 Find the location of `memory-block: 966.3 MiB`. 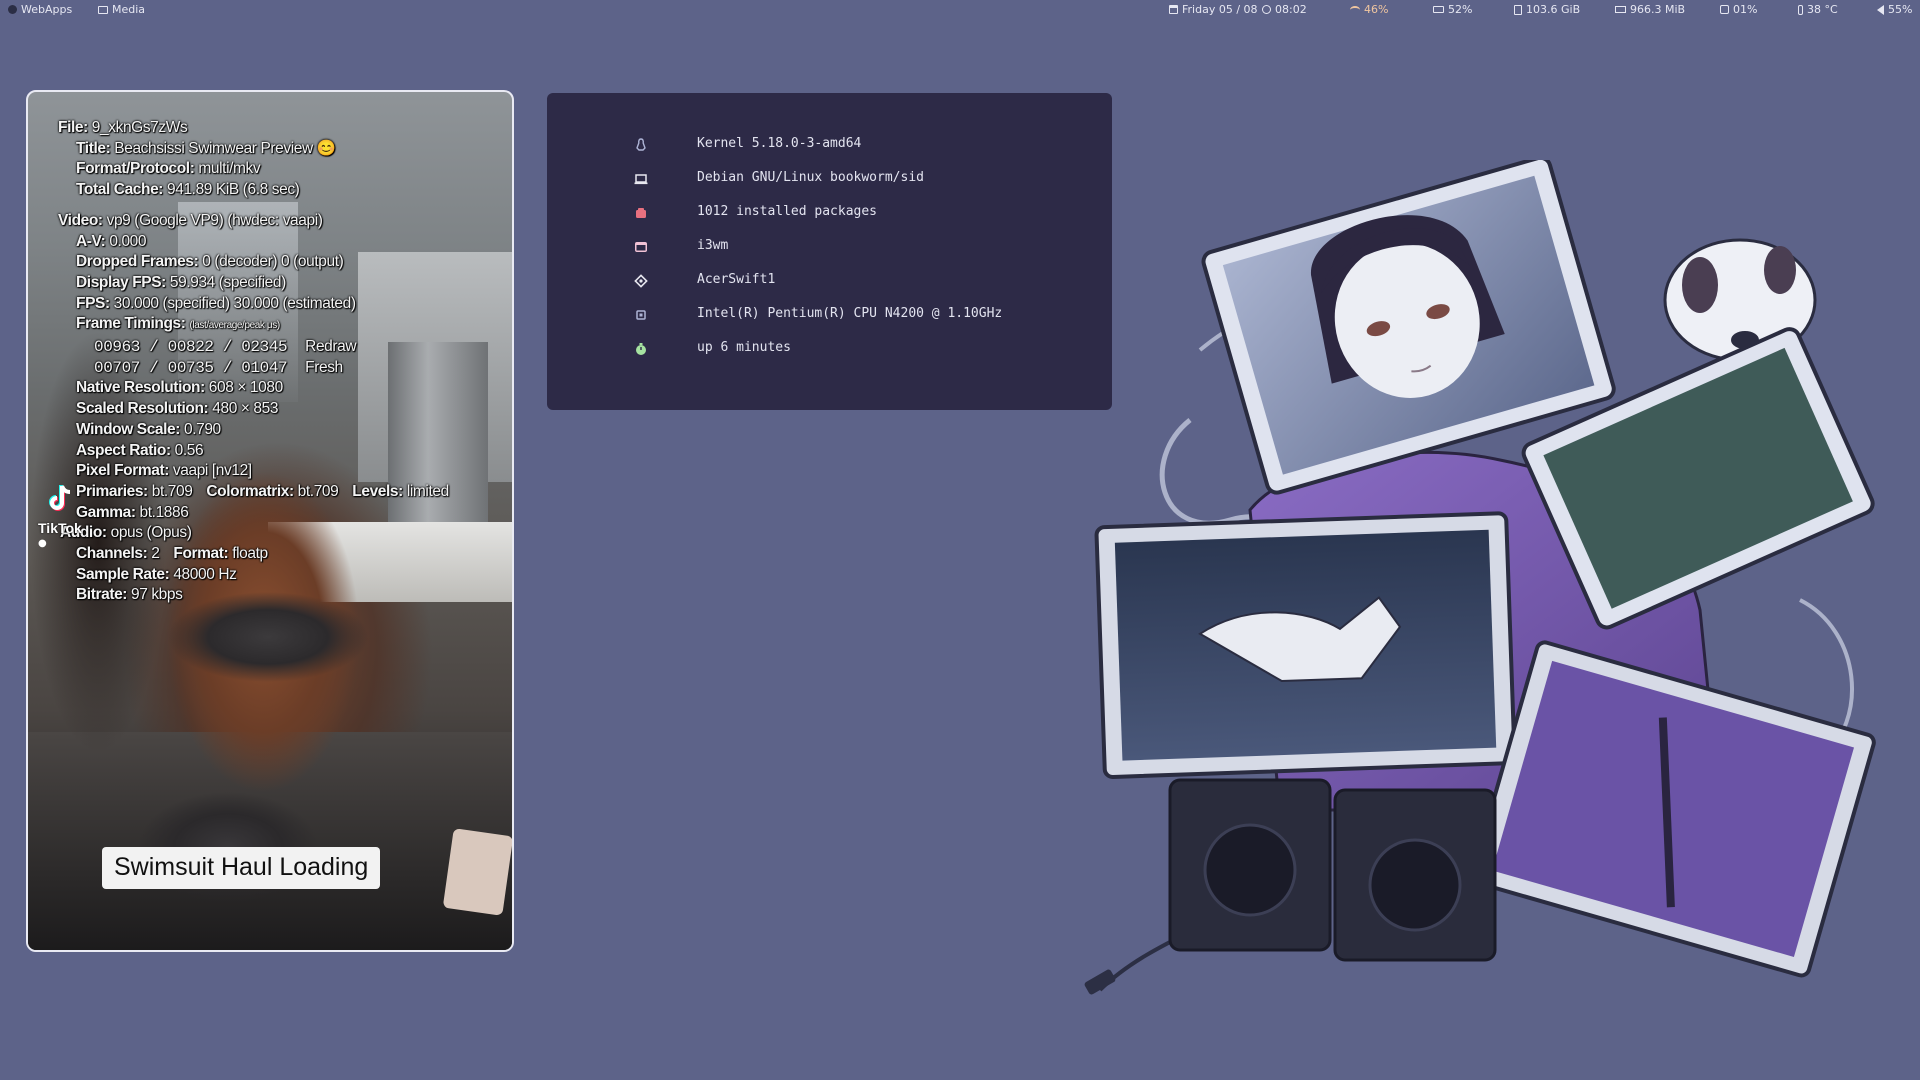

memory-block: 966.3 MiB is located at coordinates (1650, 9).